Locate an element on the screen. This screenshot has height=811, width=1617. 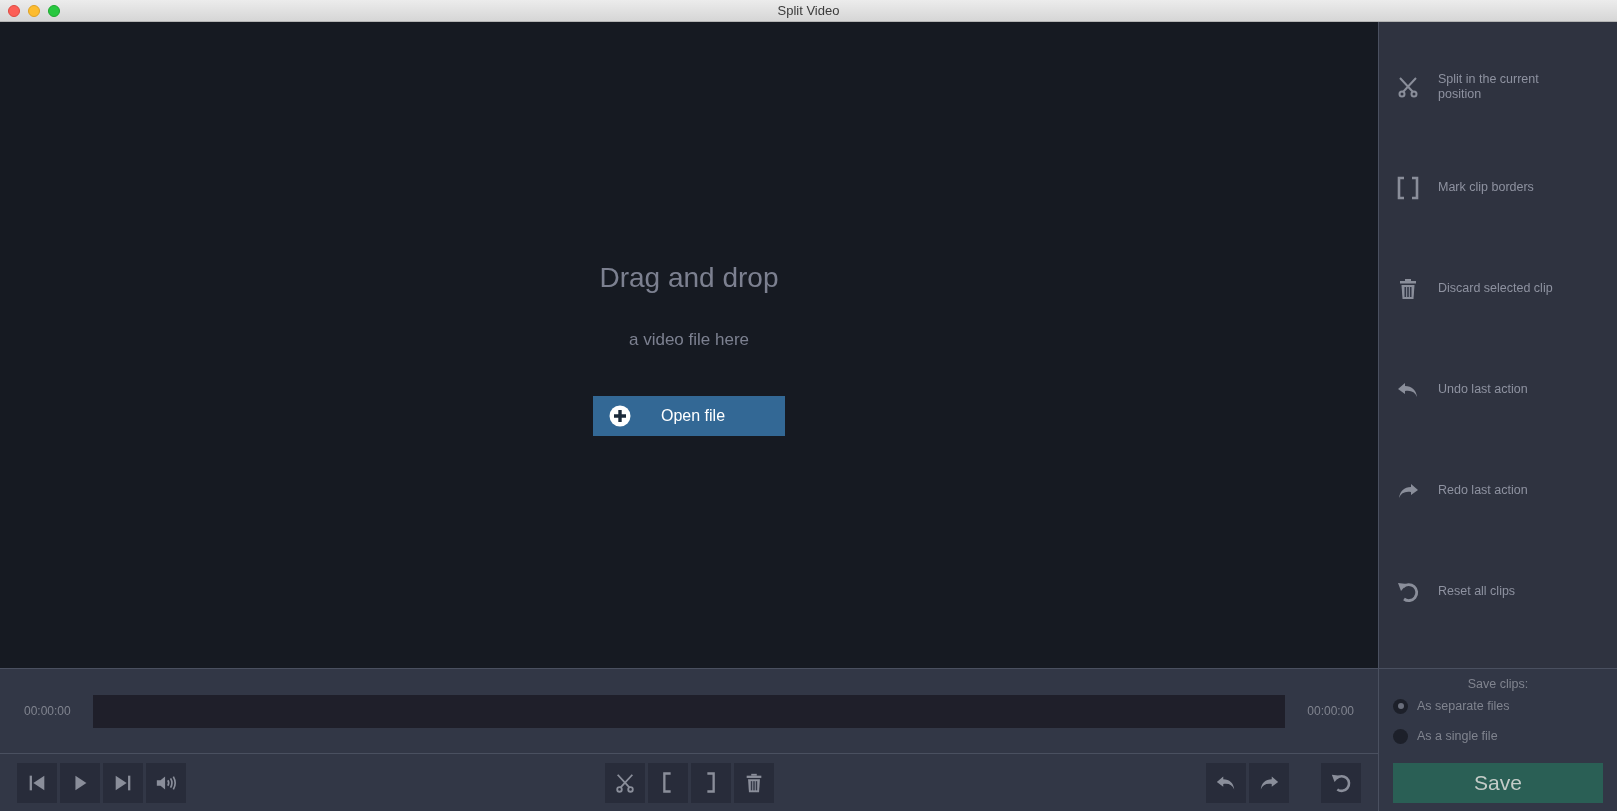
scissors-icon is located at coordinates (624, 782).